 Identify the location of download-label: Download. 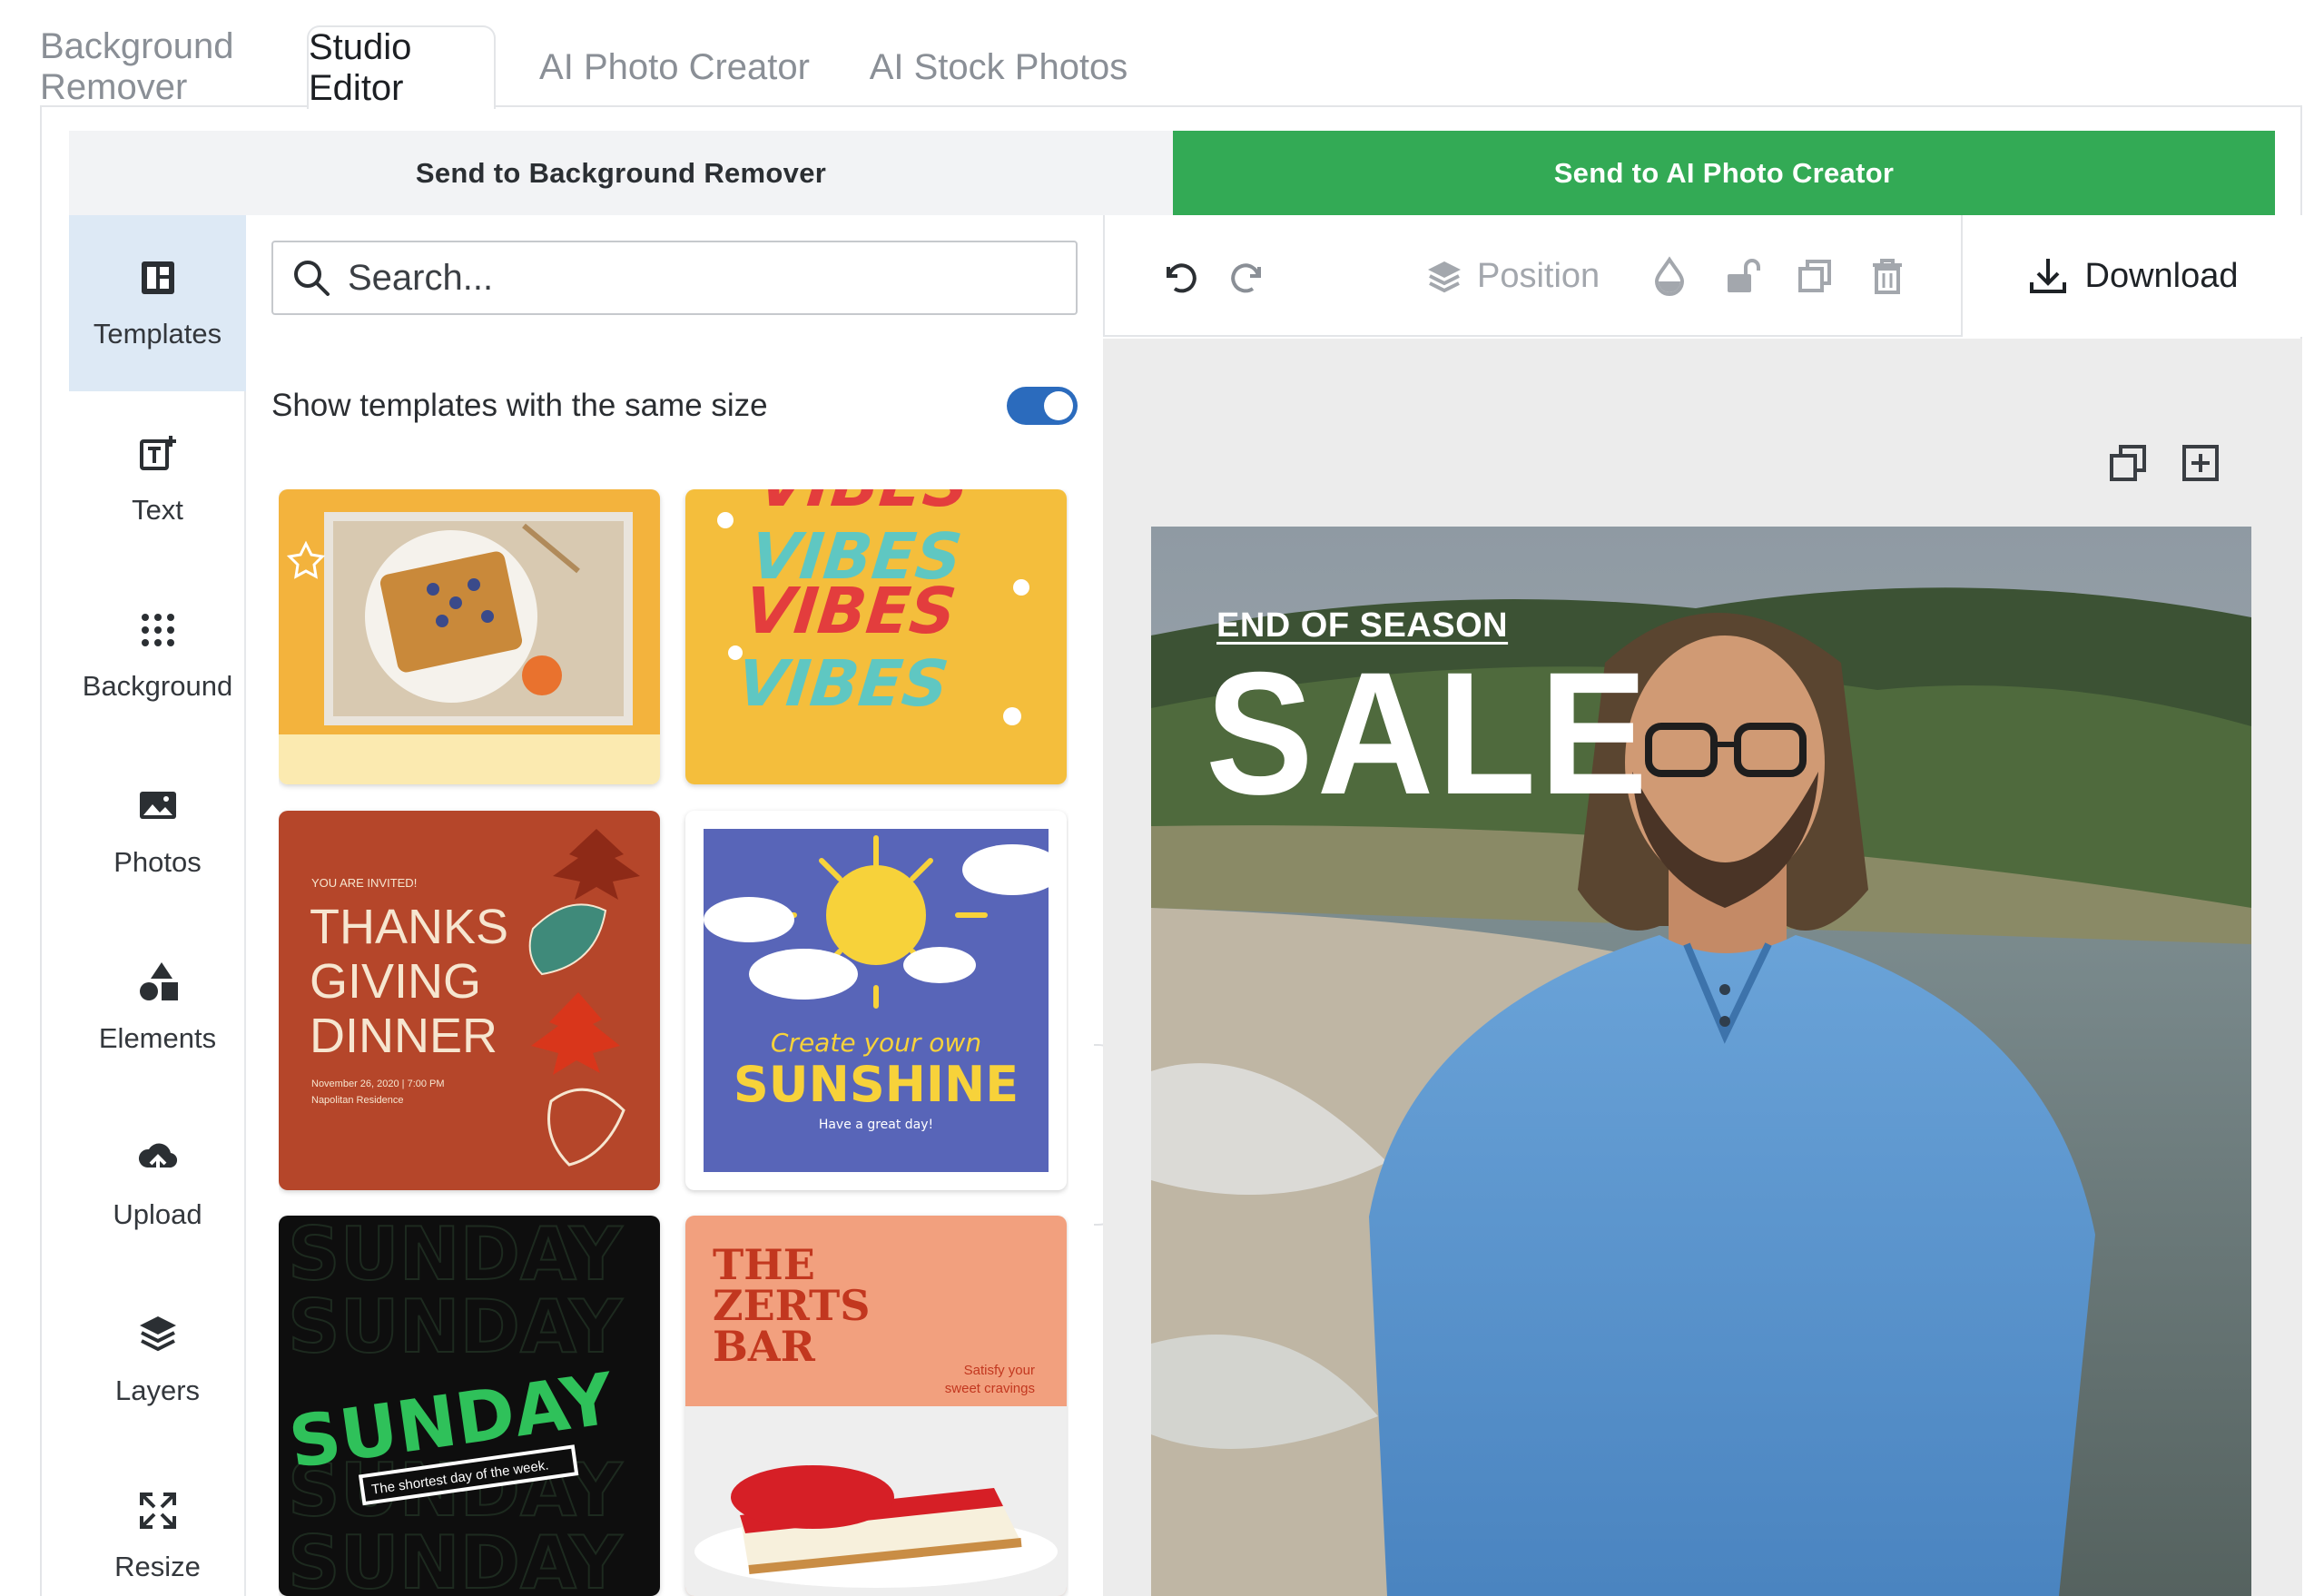
(2161, 275).